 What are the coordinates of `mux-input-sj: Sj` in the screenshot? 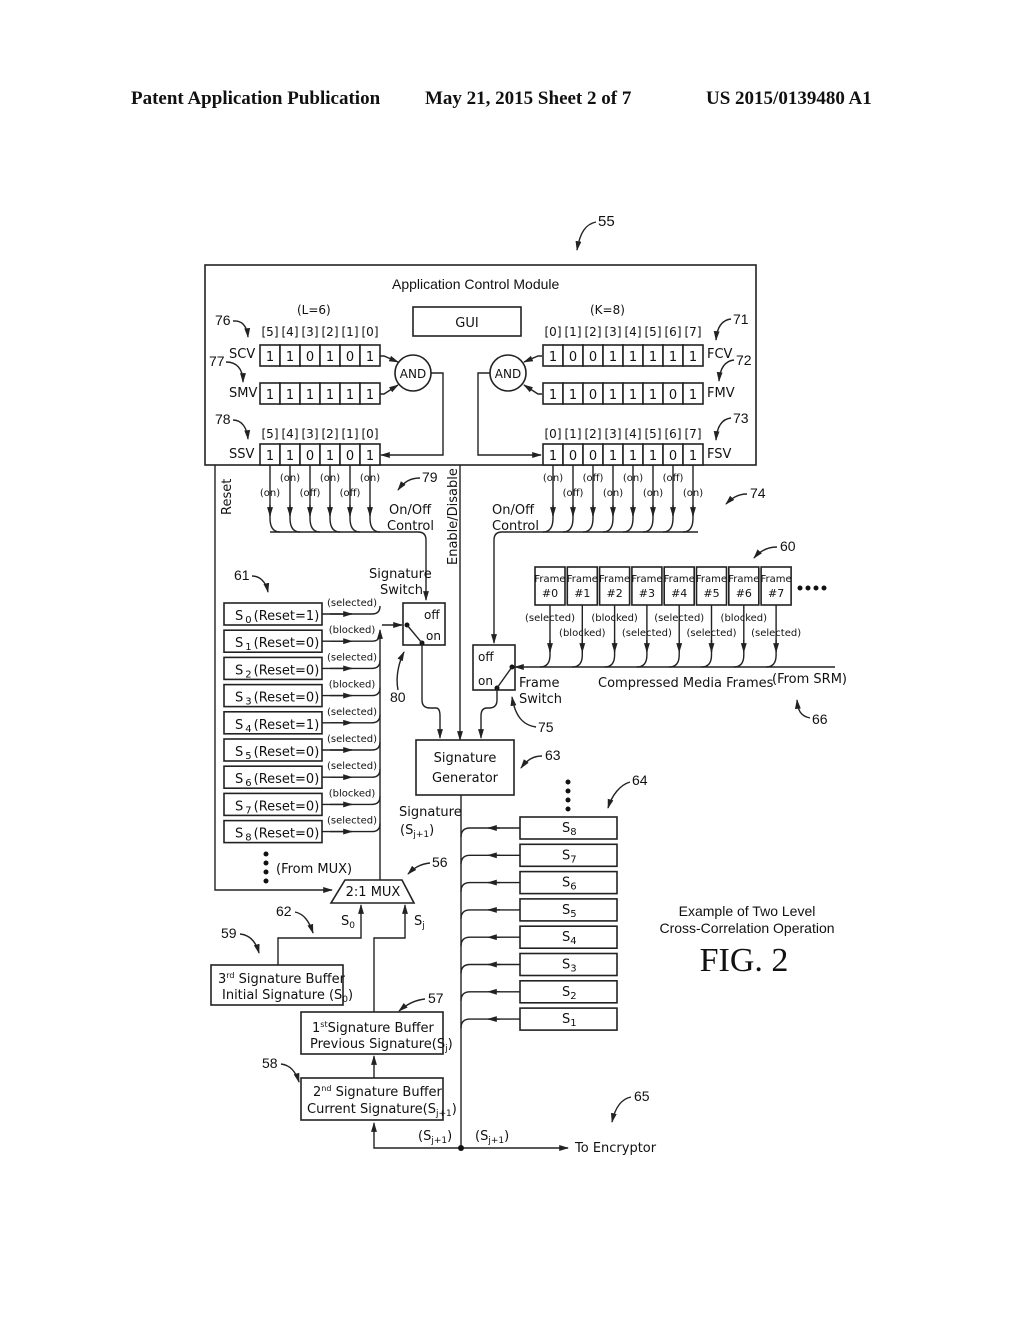 It's located at (419, 922).